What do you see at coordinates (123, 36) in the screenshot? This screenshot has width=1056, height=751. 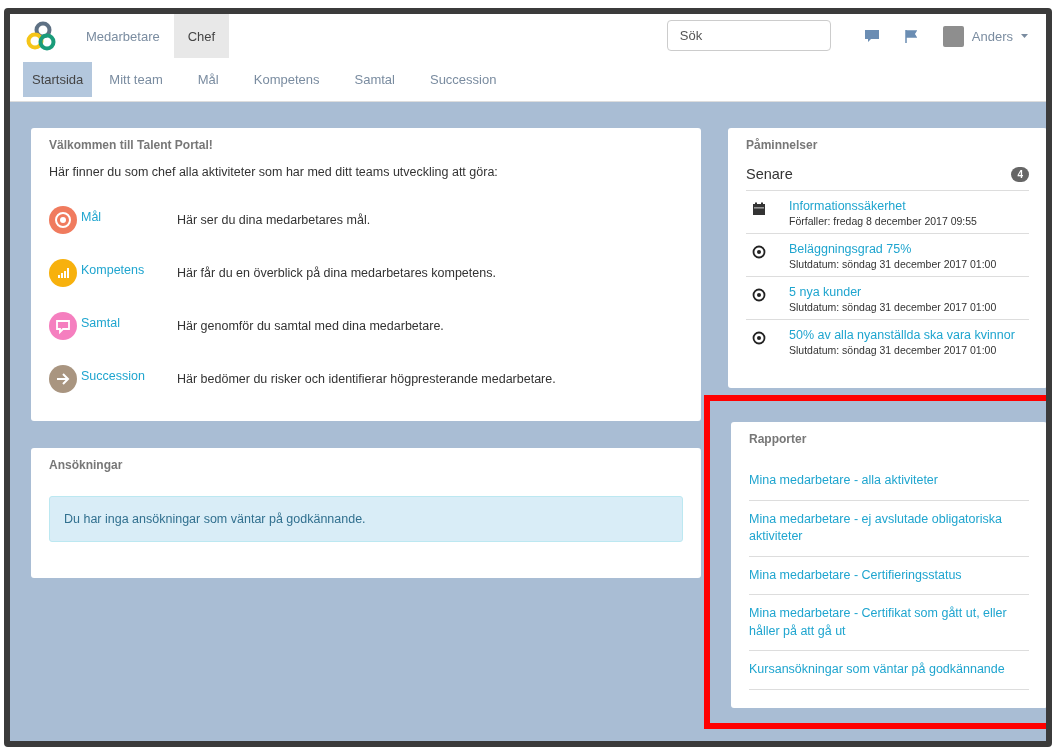 I see `top-nav-item: Medarbetare` at bounding box center [123, 36].